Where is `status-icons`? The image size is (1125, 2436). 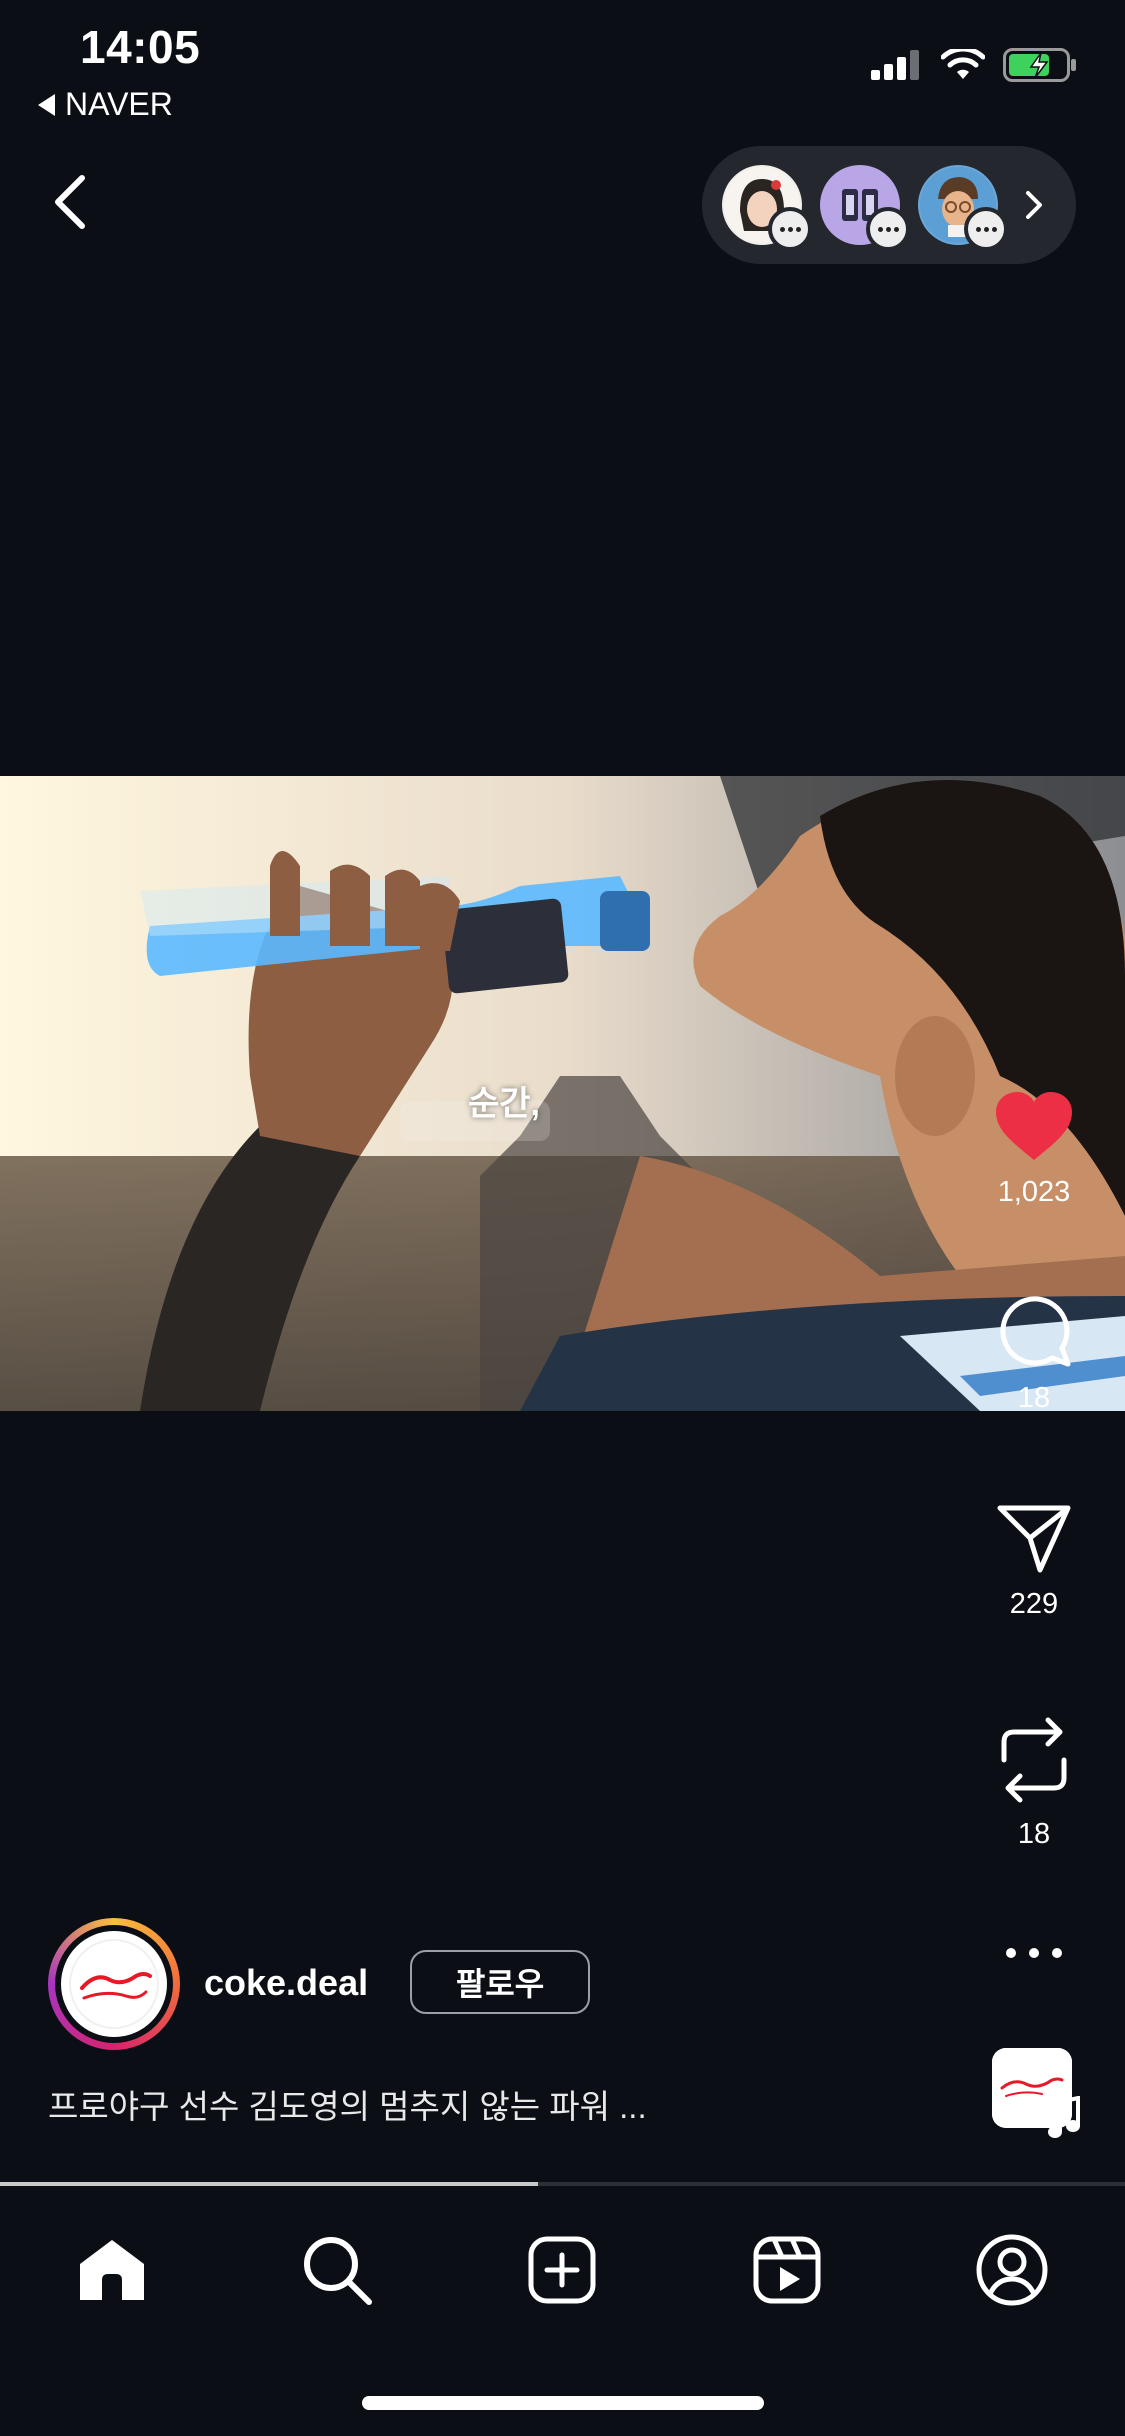
status-icons is located at coordinates (974, 65).